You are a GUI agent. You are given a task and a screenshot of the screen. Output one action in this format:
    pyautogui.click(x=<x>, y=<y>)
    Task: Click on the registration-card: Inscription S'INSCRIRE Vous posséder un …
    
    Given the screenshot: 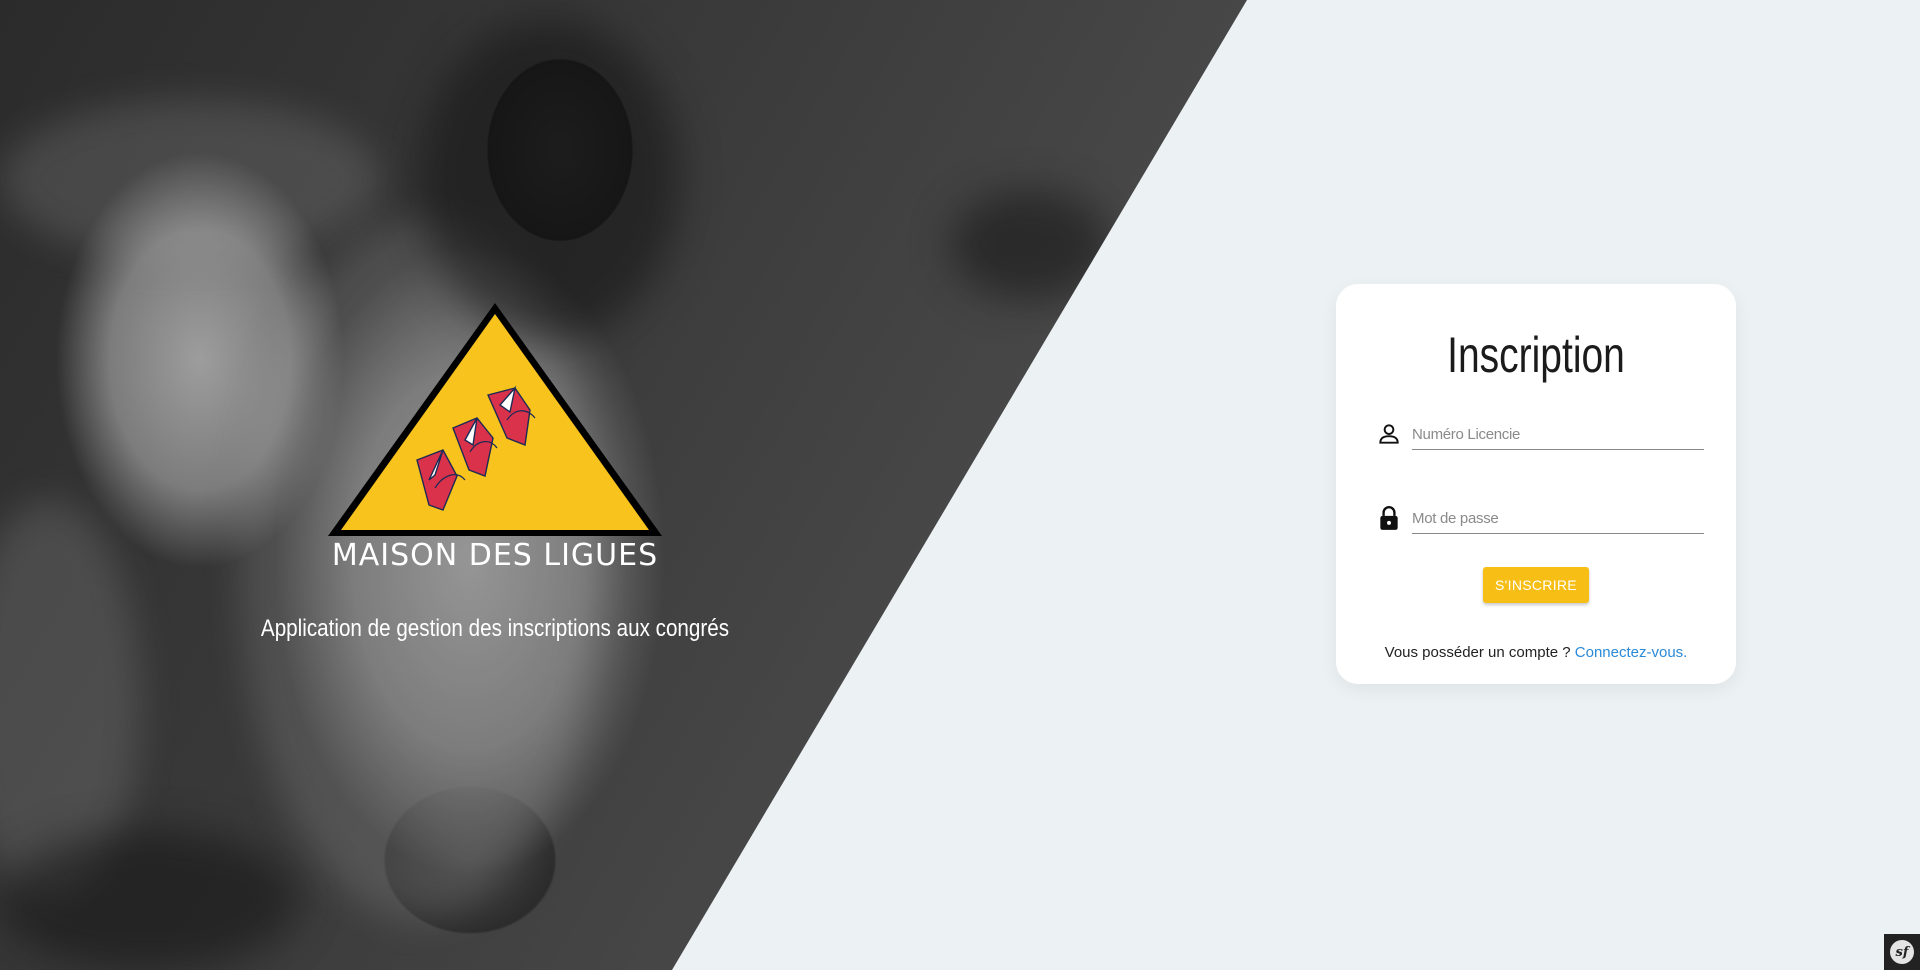 What is the action you would take?
    pyautogui.click(x=1536, y=484)
    